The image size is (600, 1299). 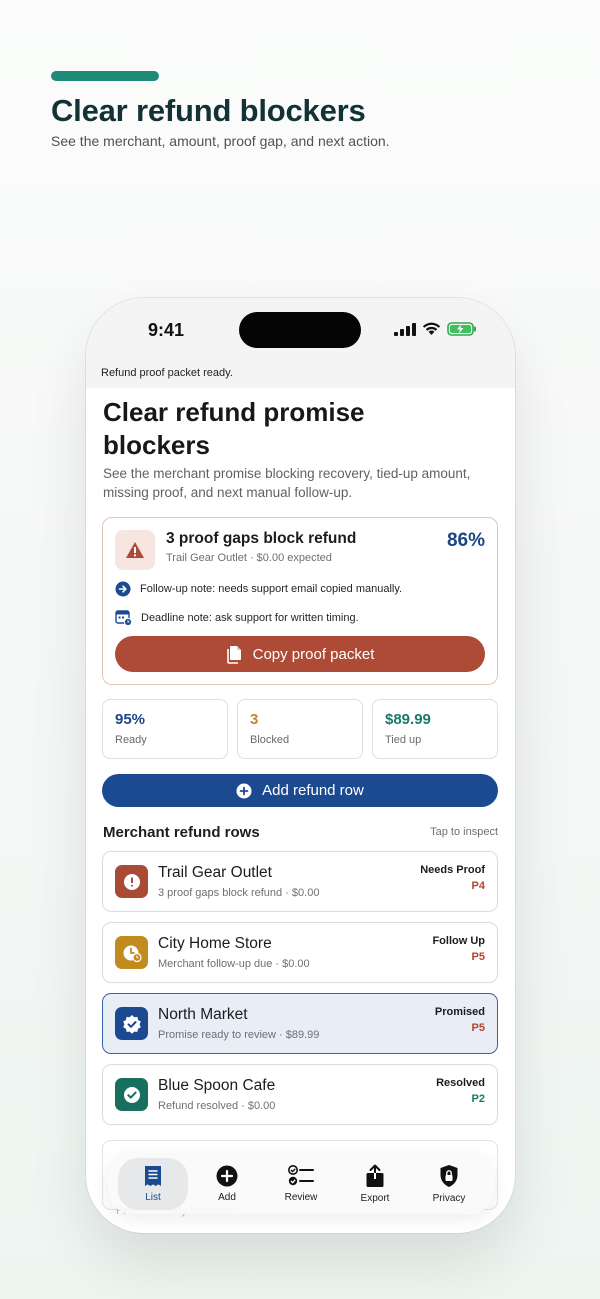 I want to click on alert-subtitle: Trail Gear Outlet · $0.00 expected, so click(x=249, y=558).